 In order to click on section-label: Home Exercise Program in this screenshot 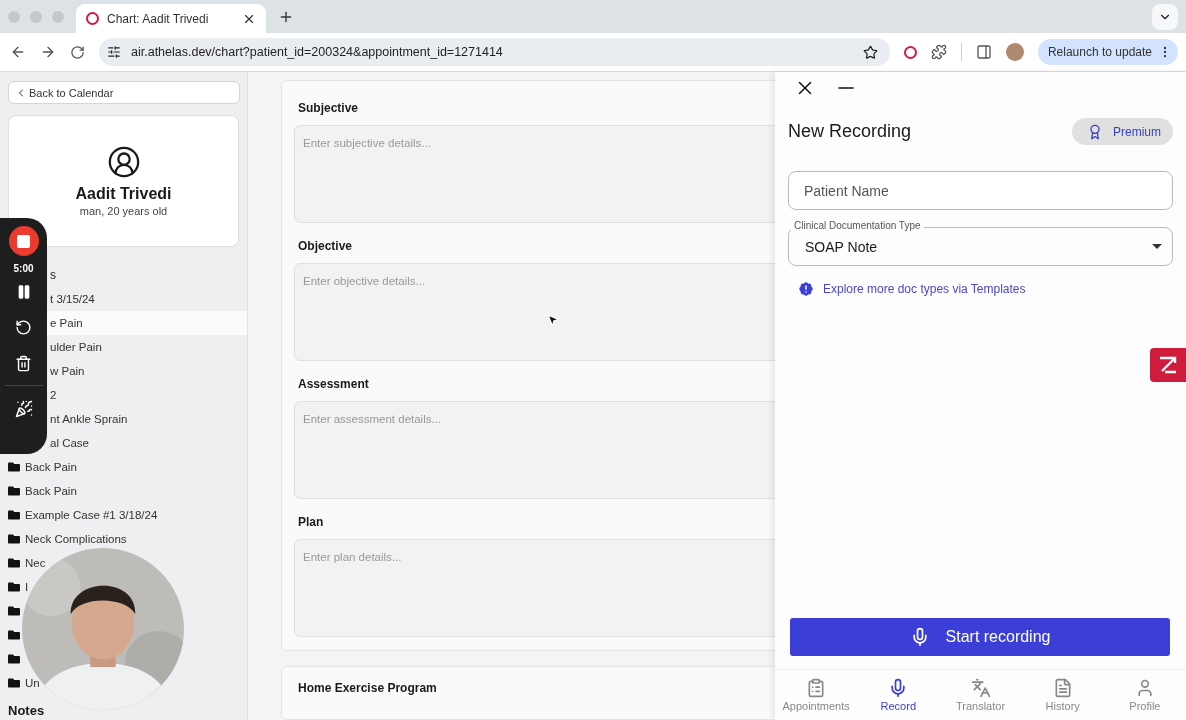, I will do `click(368, 688)`.